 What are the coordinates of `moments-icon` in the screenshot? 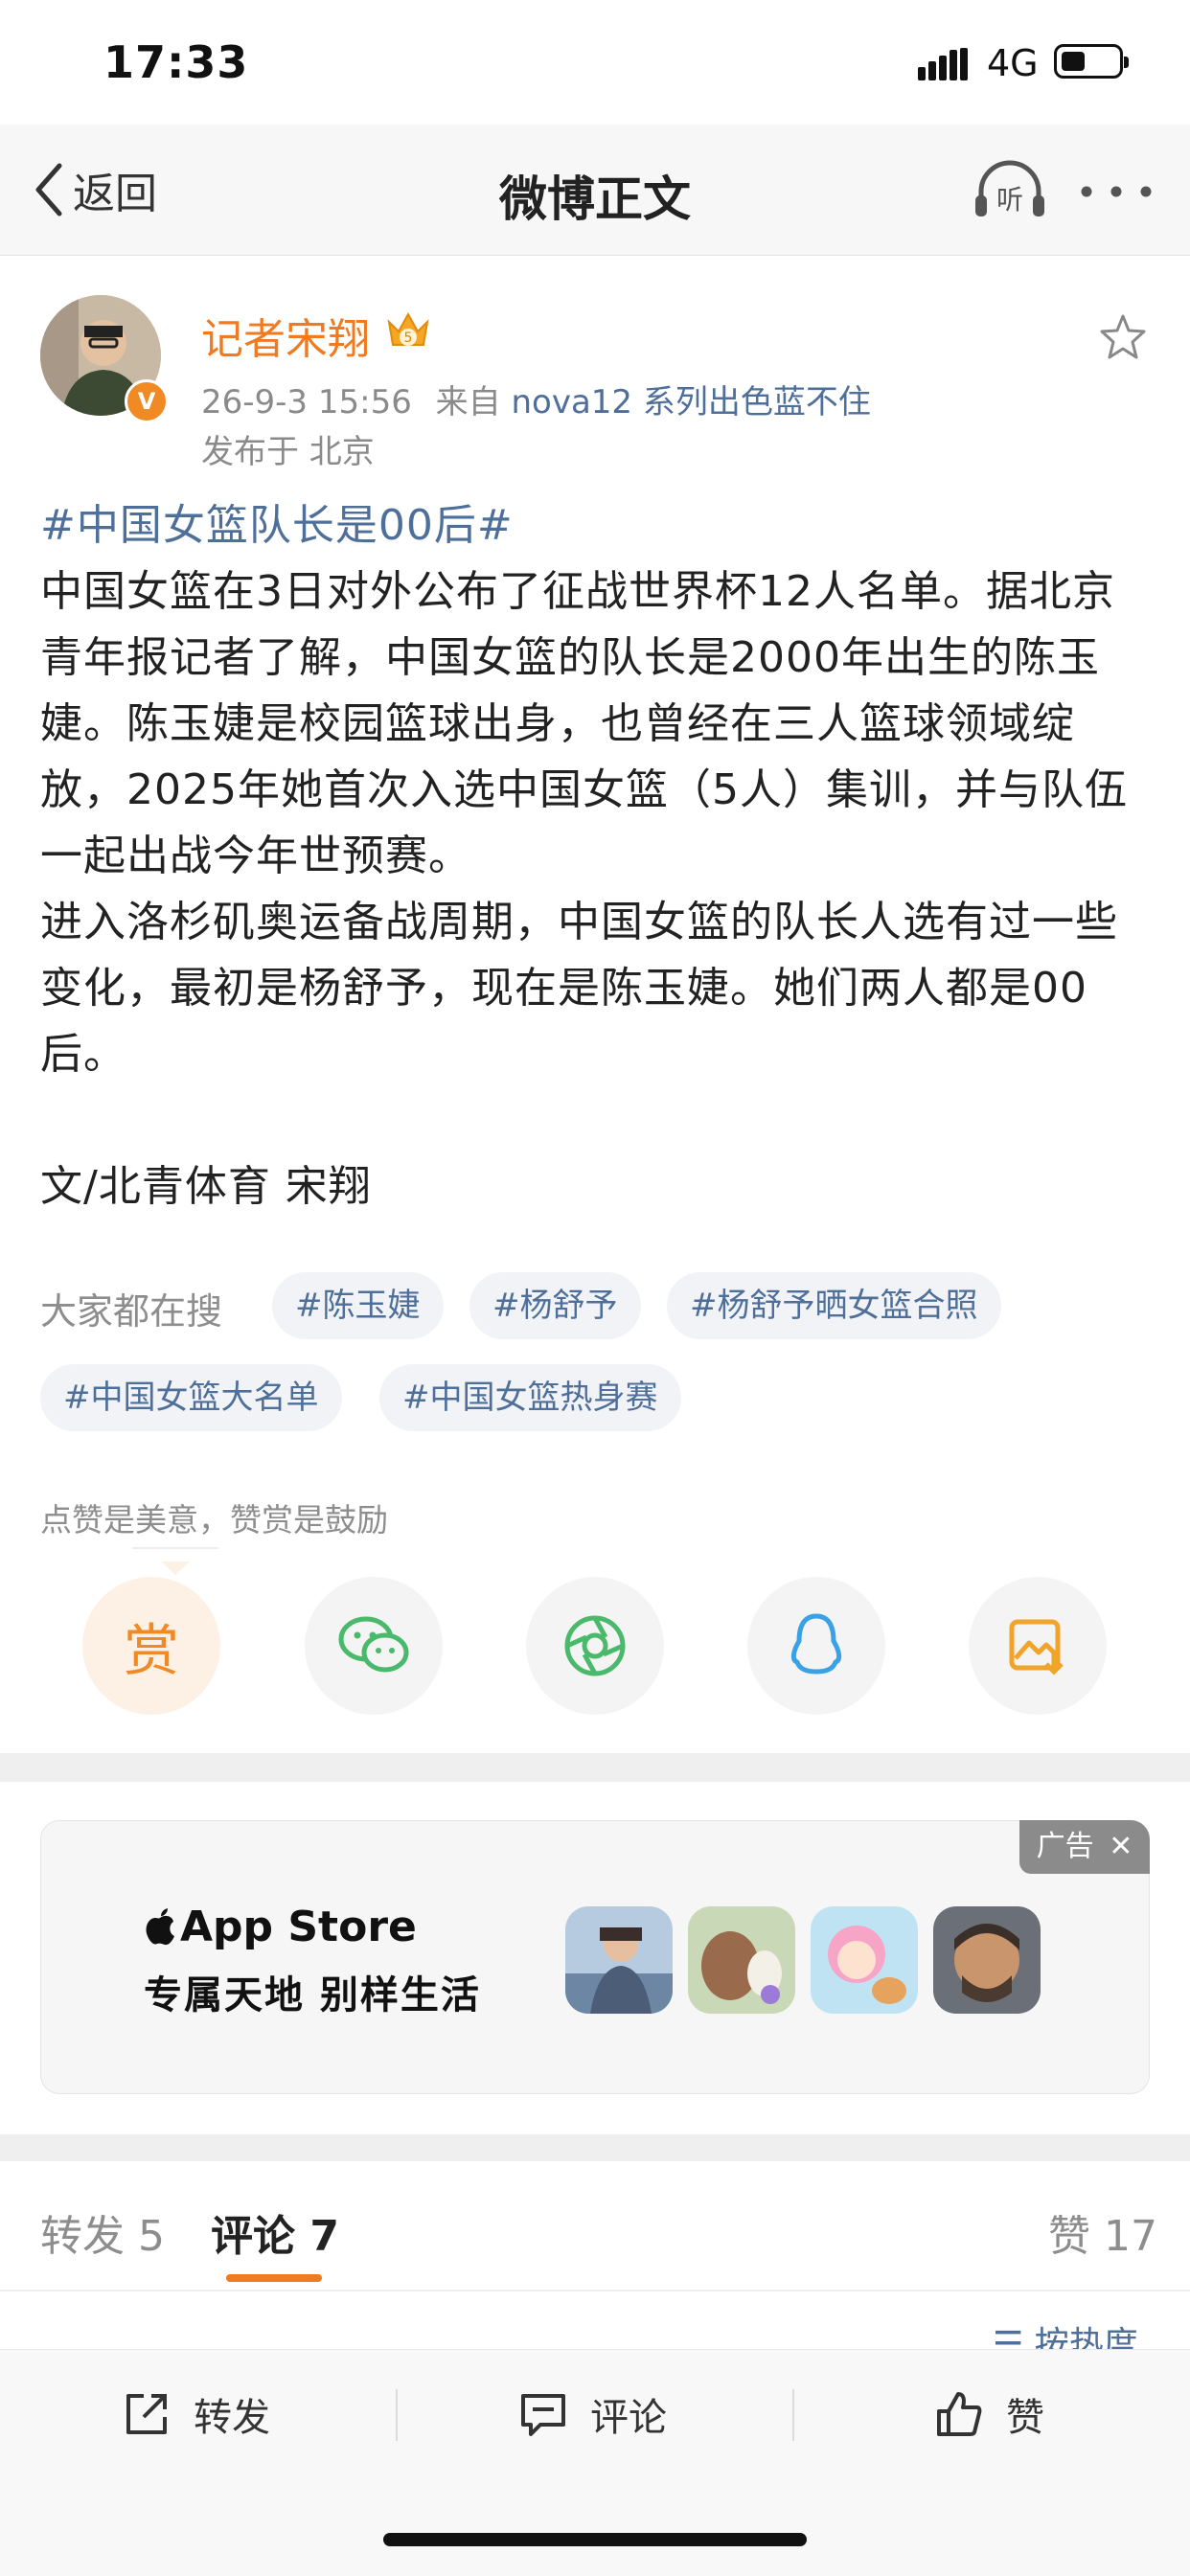 It's located at (595, 1645).